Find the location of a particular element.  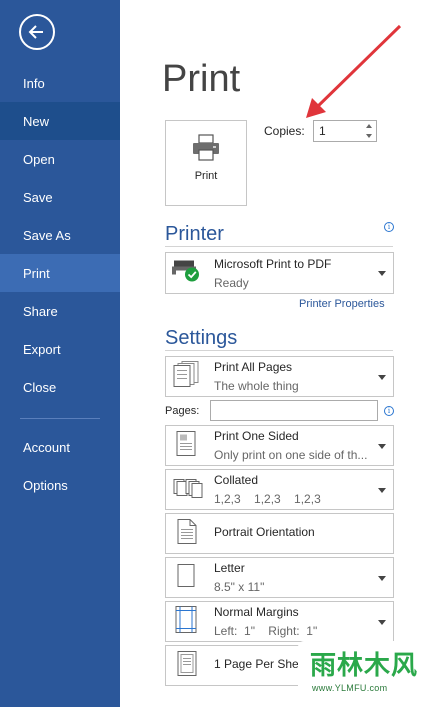

increment-arrow-icon is located at coordinates (369, 126).